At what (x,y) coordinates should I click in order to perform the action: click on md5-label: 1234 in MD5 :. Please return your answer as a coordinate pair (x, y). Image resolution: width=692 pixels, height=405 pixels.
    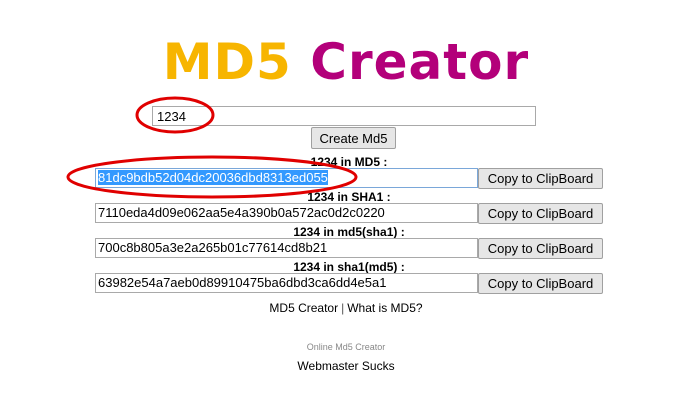
    Looking at the image, I should click on (349, 162).